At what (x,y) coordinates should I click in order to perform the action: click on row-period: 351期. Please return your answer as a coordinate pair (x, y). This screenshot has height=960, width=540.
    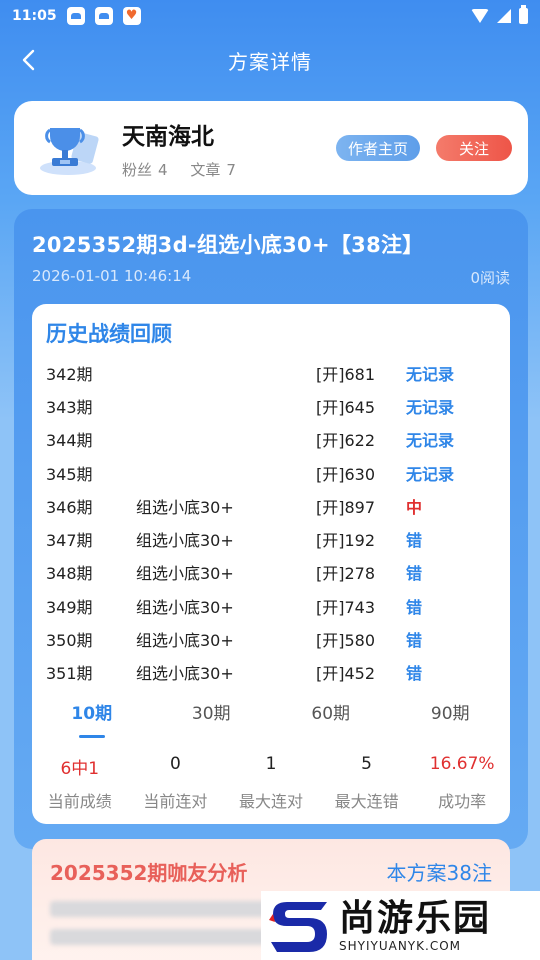
    Looking at the image, I should click on (69, 674).